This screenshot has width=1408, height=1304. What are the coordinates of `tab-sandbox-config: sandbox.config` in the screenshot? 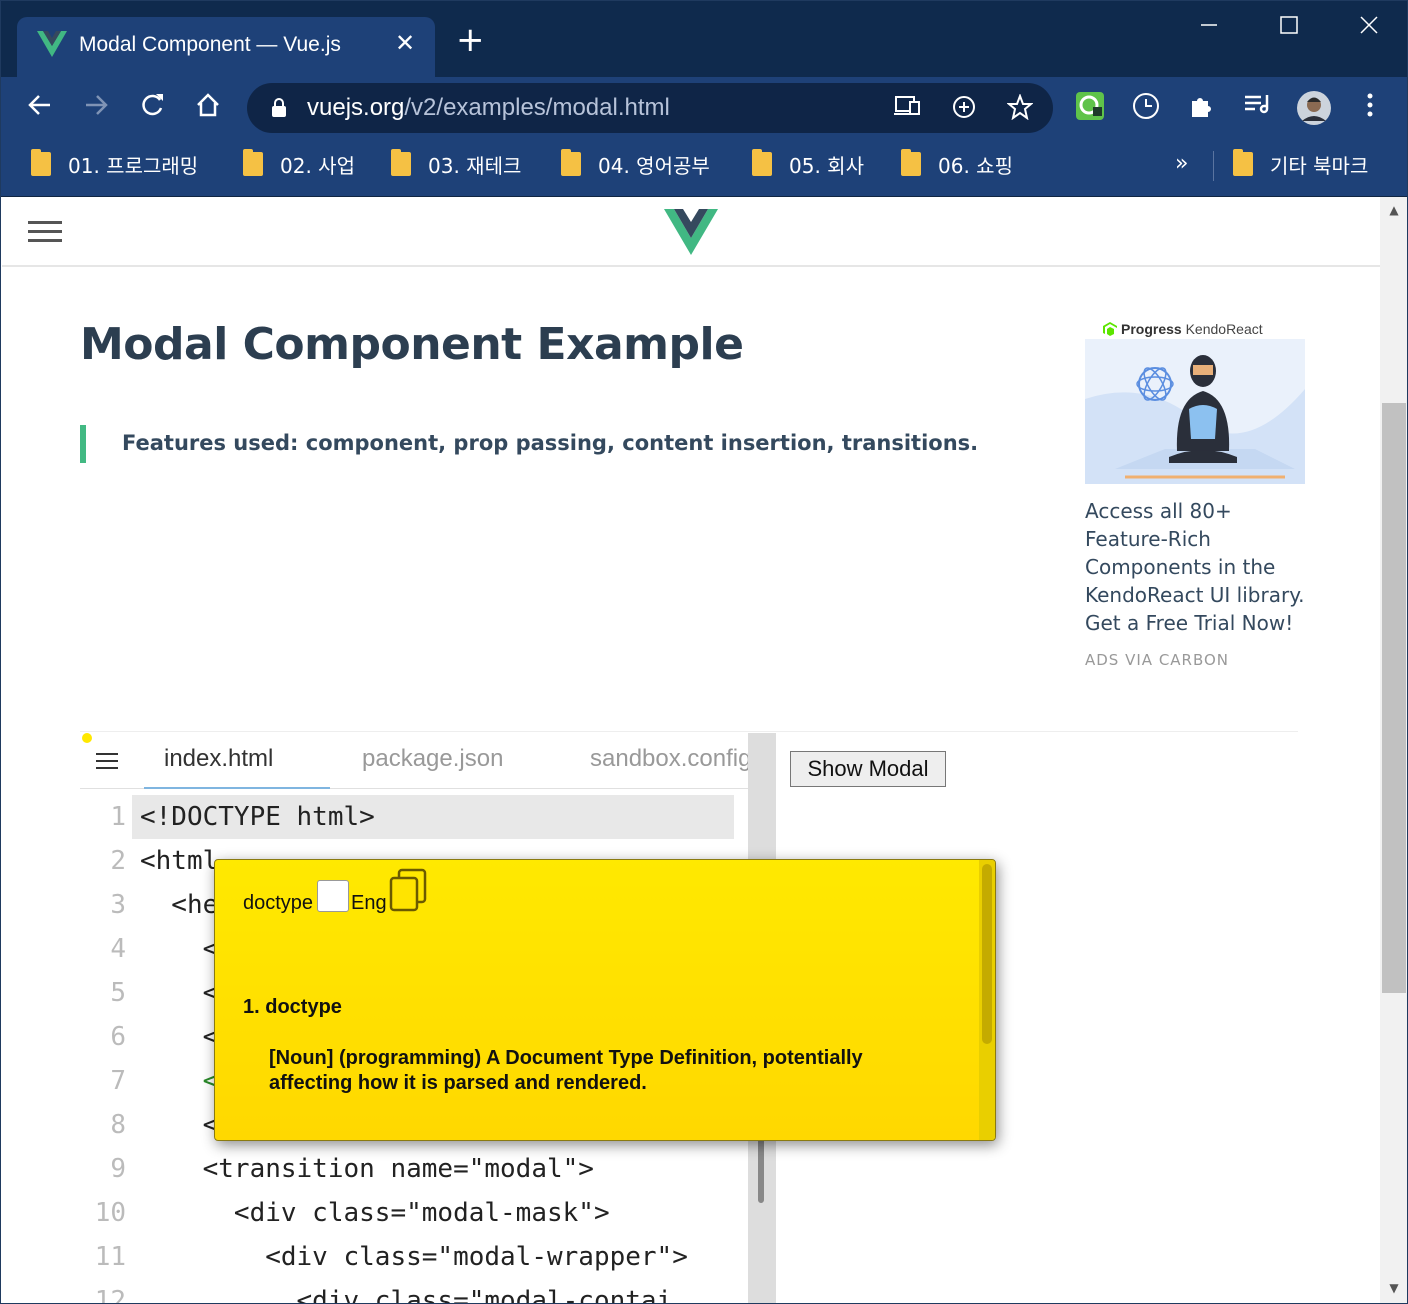 It's located at (669, 759).